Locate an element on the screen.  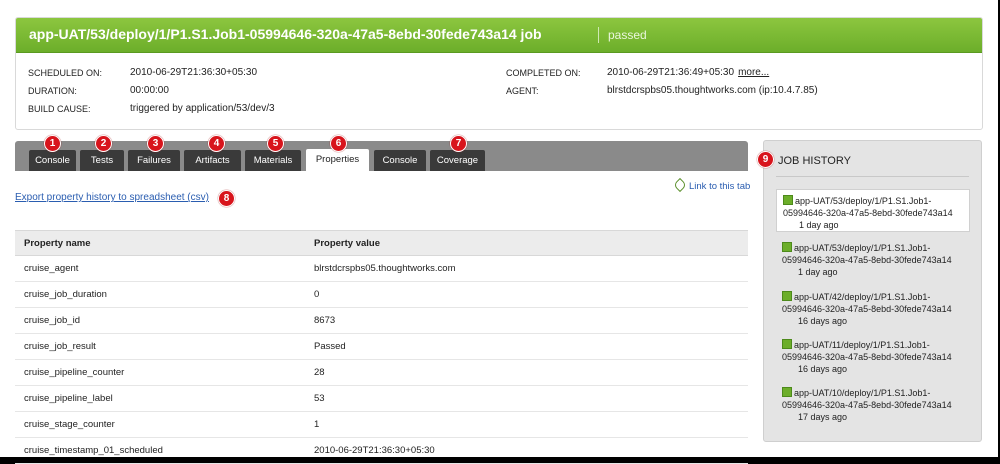
job-history-title: JOB HISTORY is located at coordinates (814, 161).